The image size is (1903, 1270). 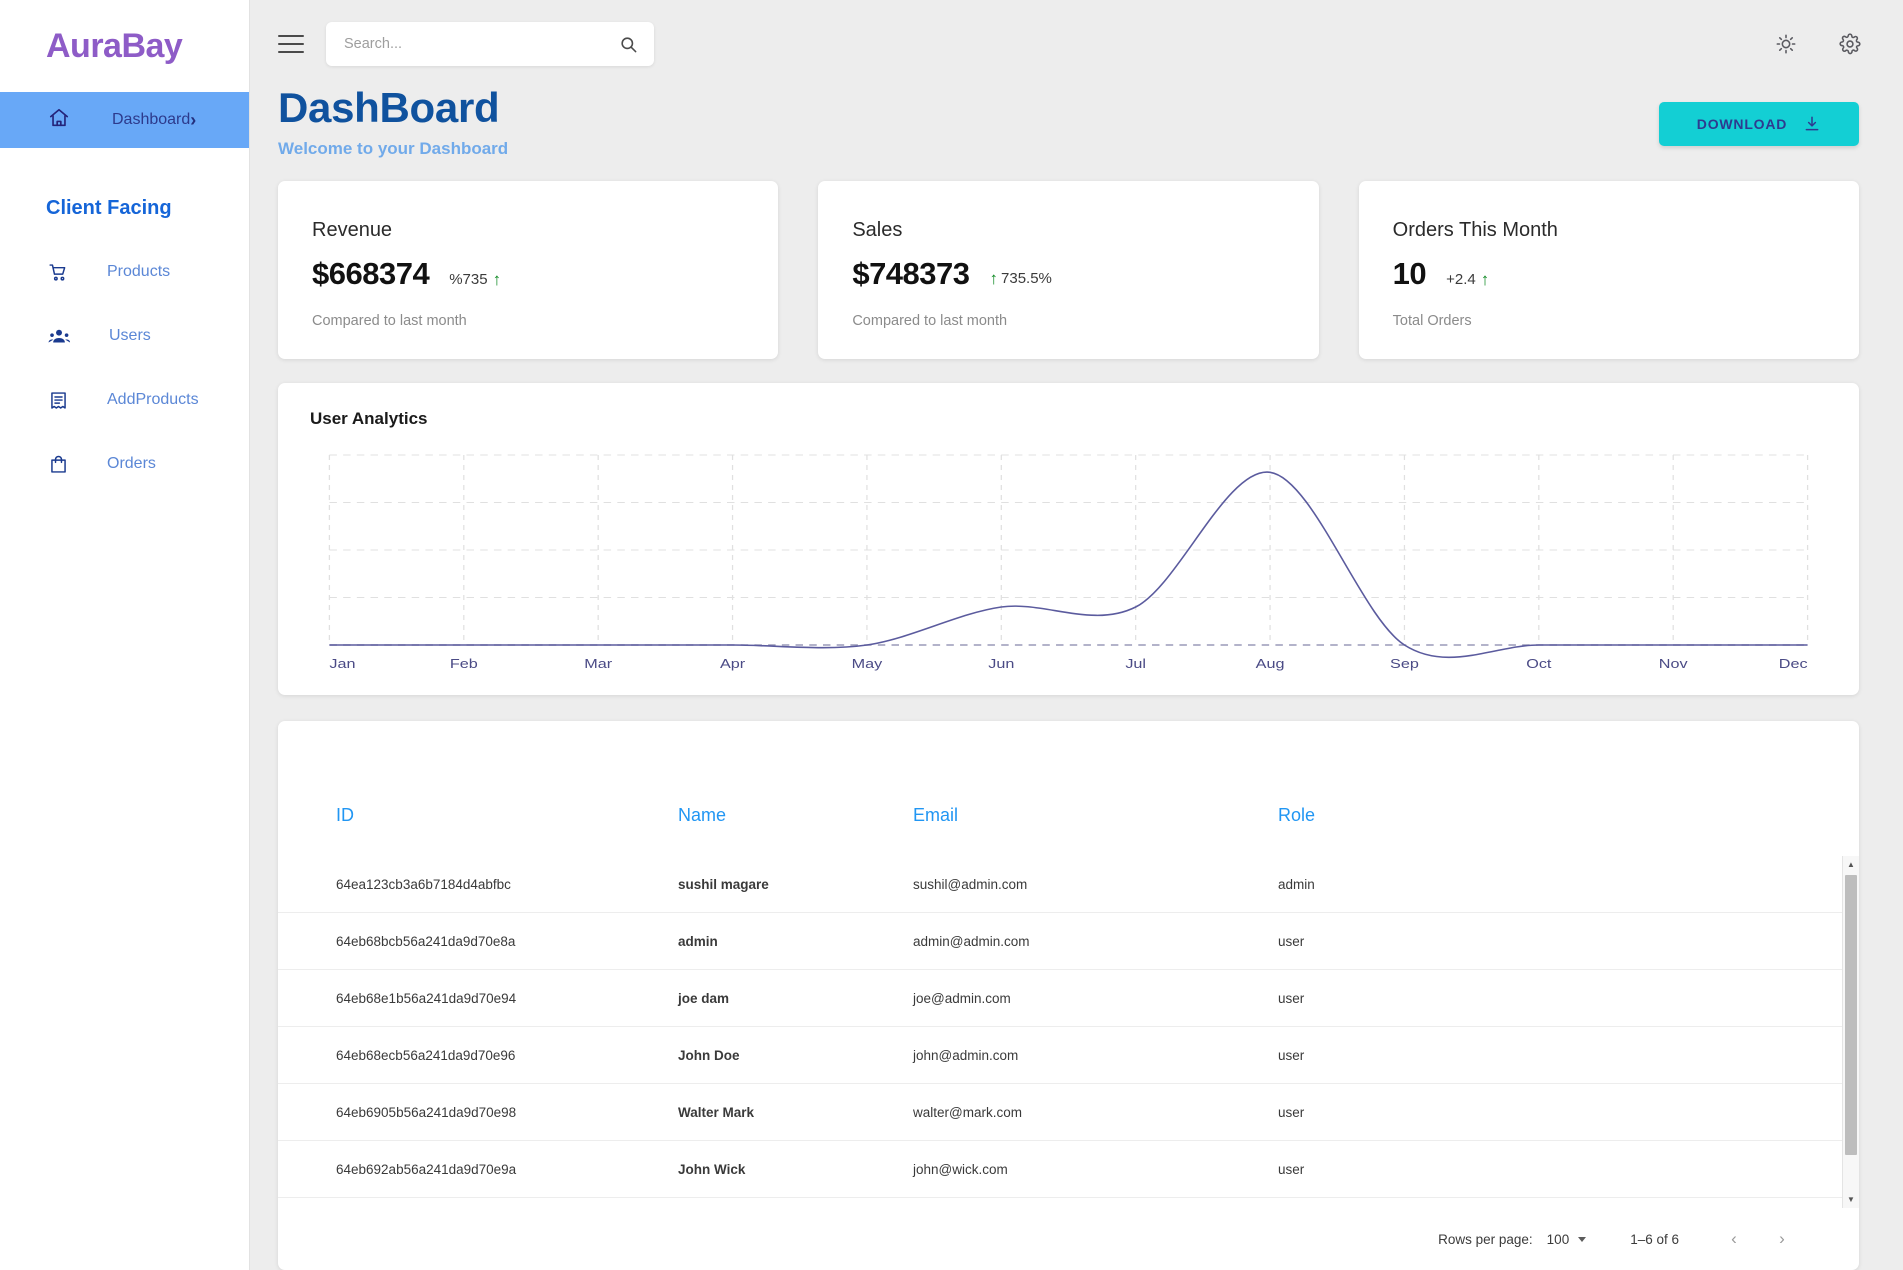 I want to click on search-icon, so click(x=628, y=44).